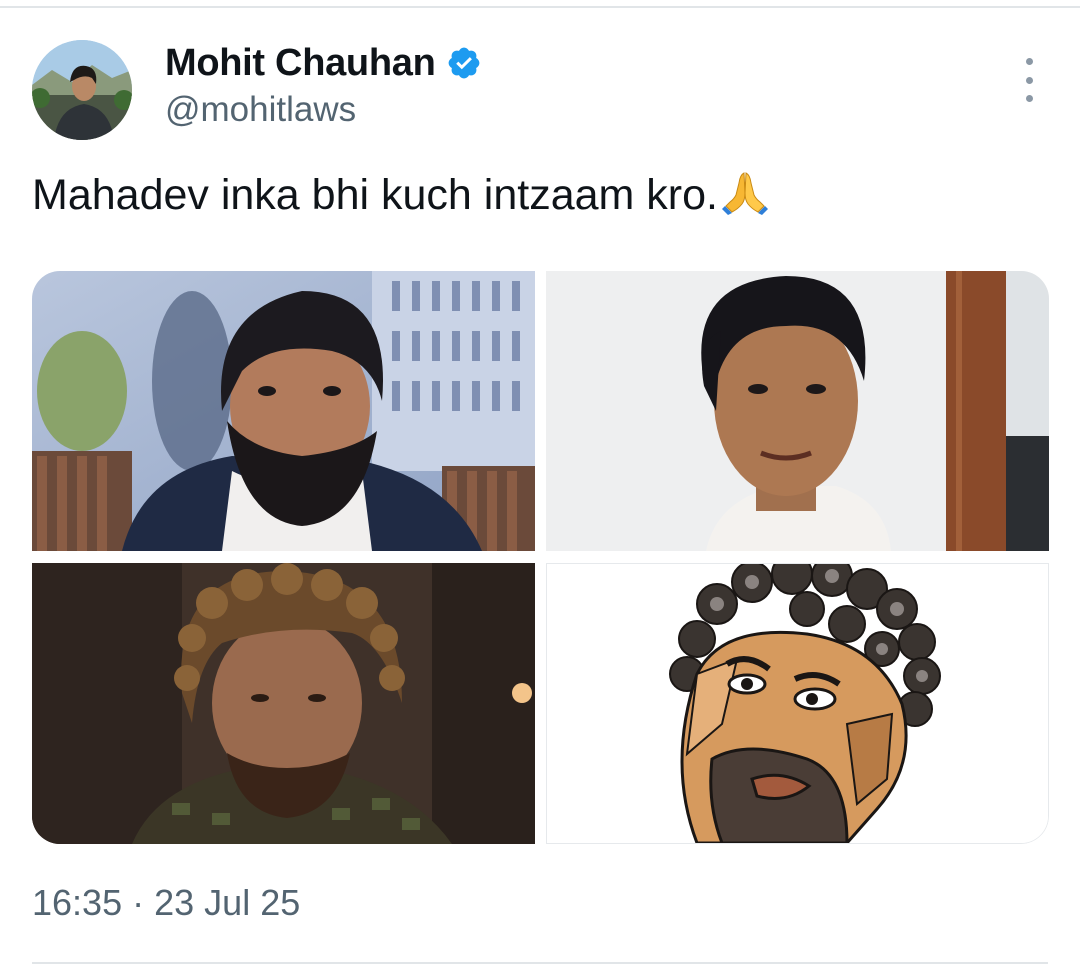 The height and width of the screenshot is (972, 1080). What do you see at coordinates (797, 703) in the screenshot?
I see `illustration-curly-hair-man` at bounding box center [797, 703].